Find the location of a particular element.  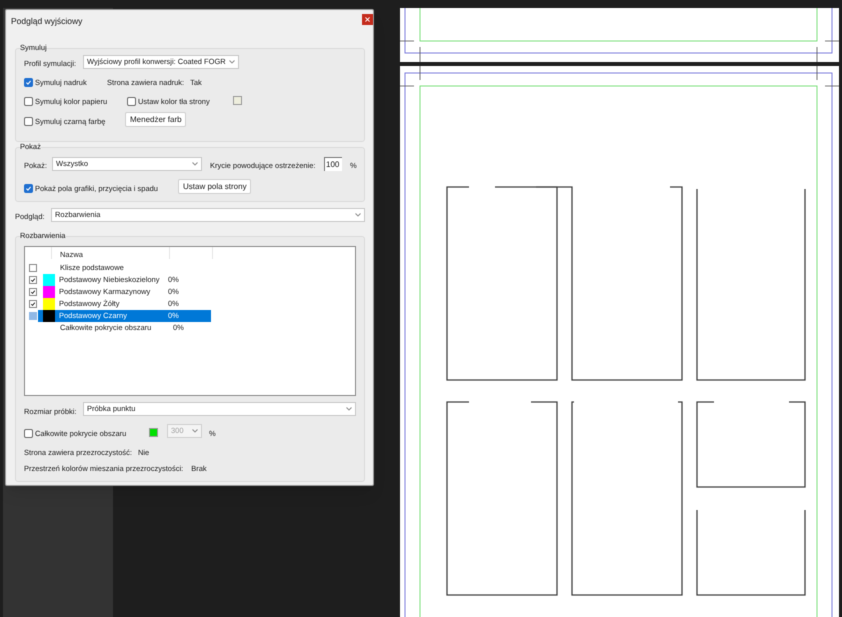

window-title: Podgląd wyjściowy is located at coordinates (46, 21).